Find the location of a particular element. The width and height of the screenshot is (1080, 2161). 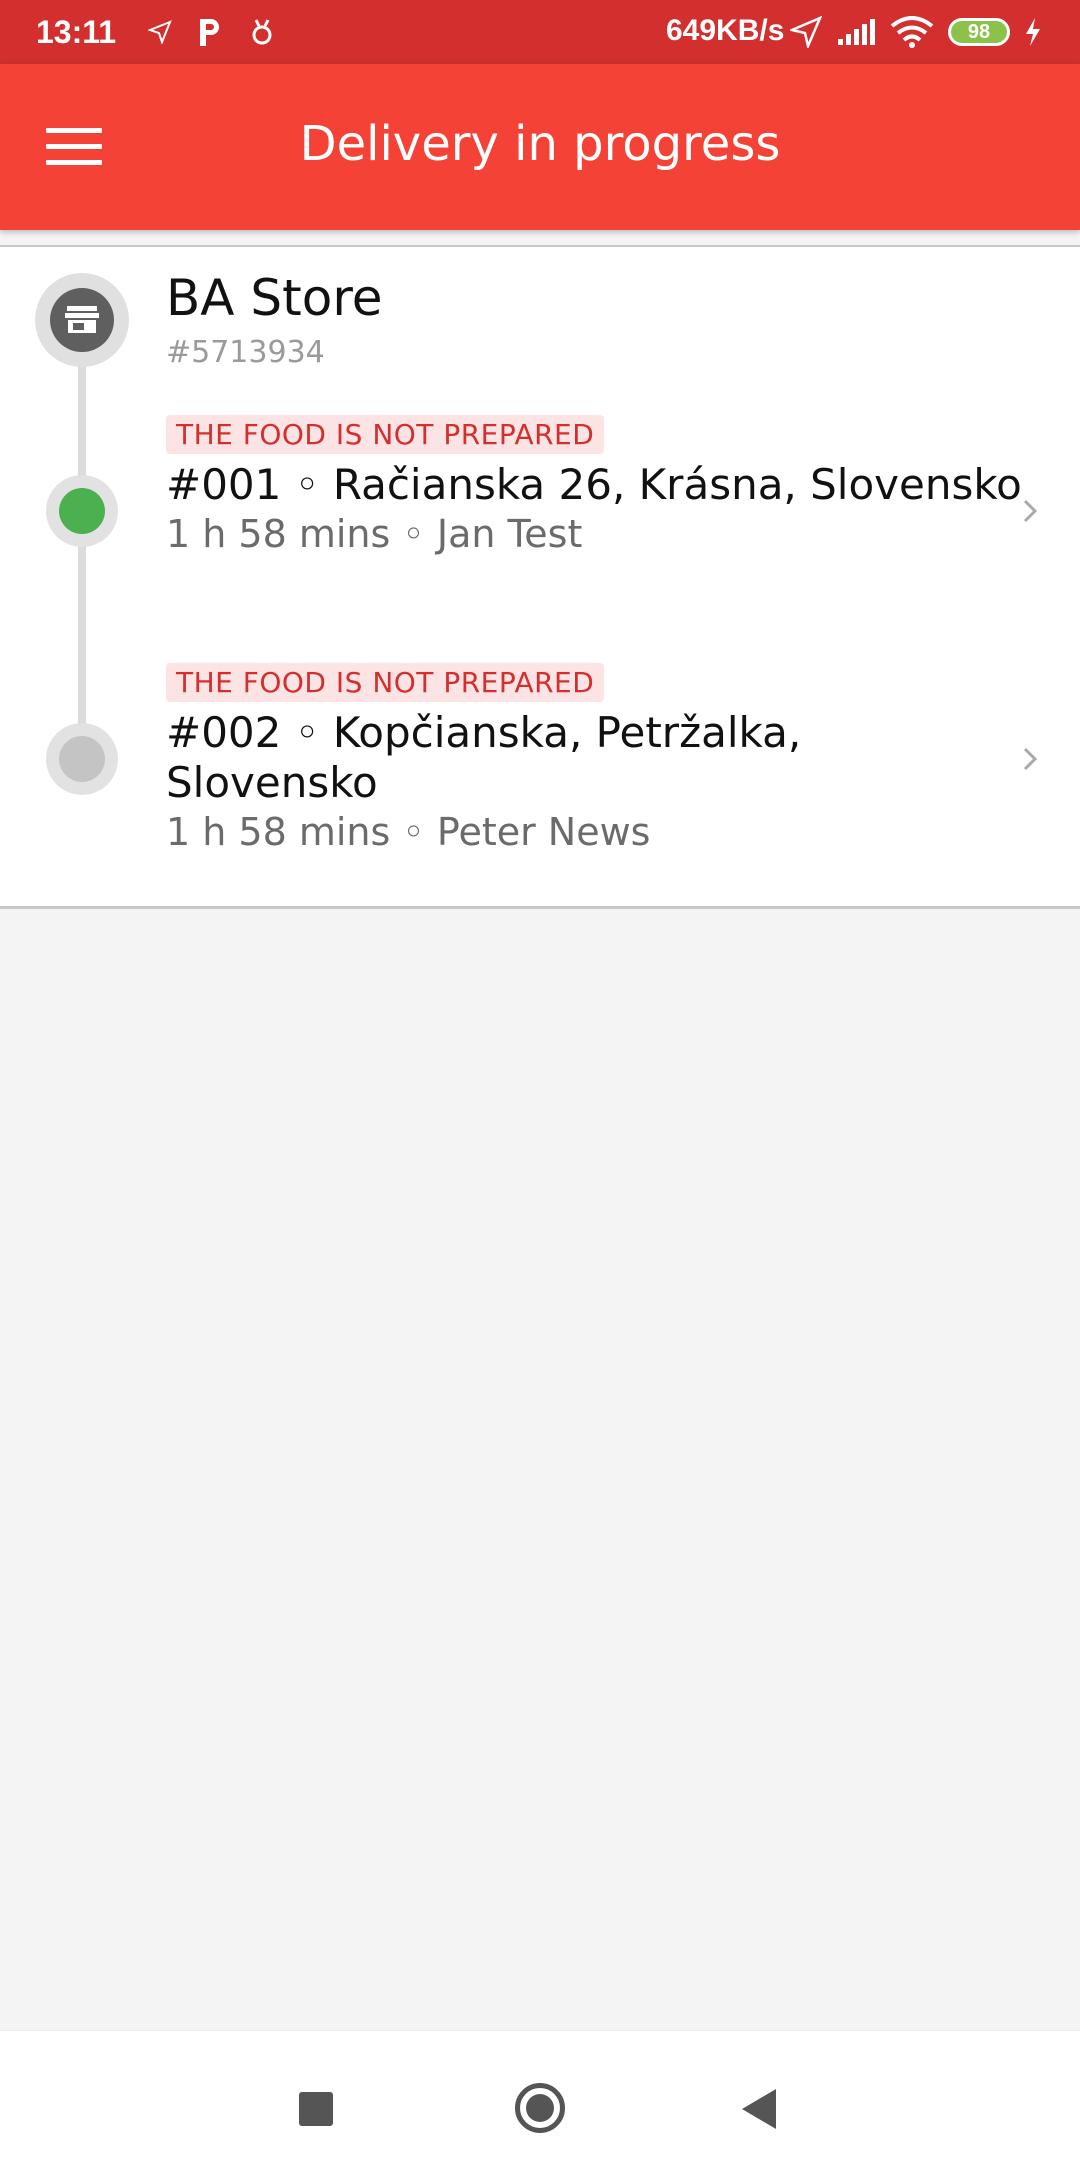

location-arrow-icon is located at coordinates (160, 32).